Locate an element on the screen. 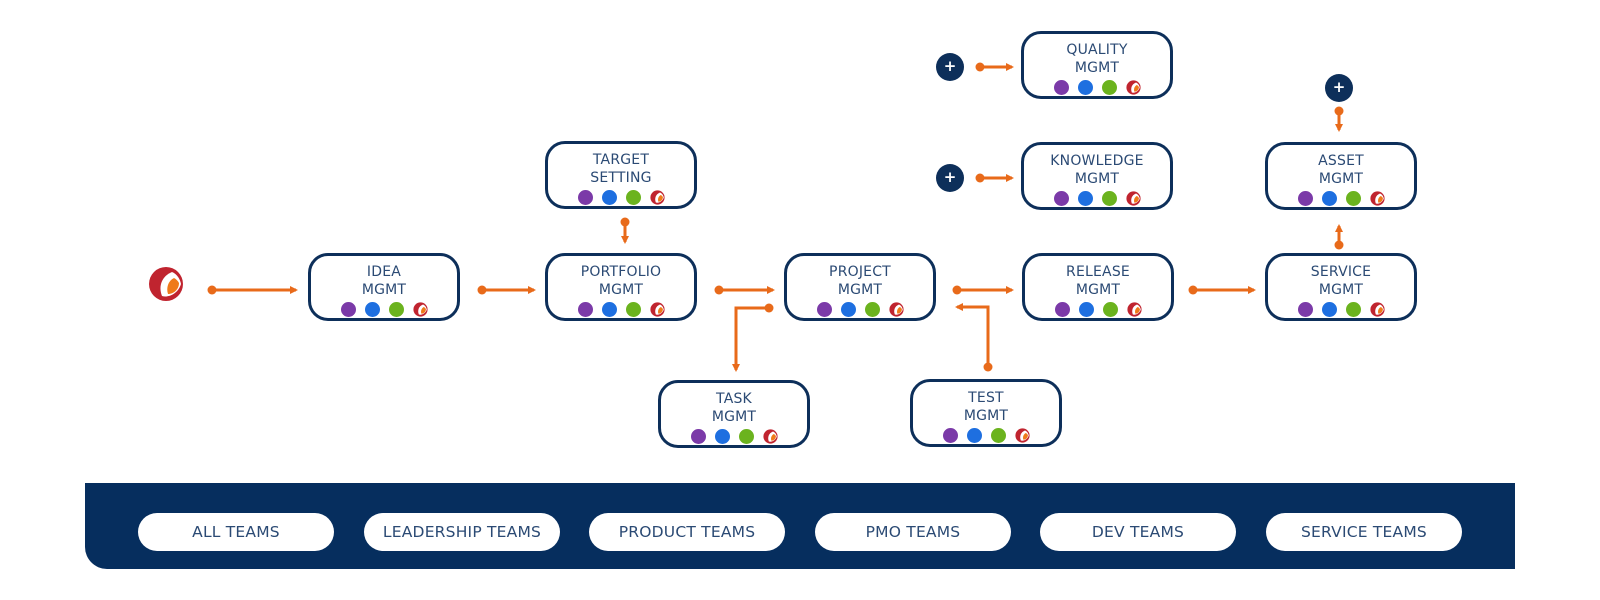  add-knowledge-button: + is located at coordinates (950, 178).